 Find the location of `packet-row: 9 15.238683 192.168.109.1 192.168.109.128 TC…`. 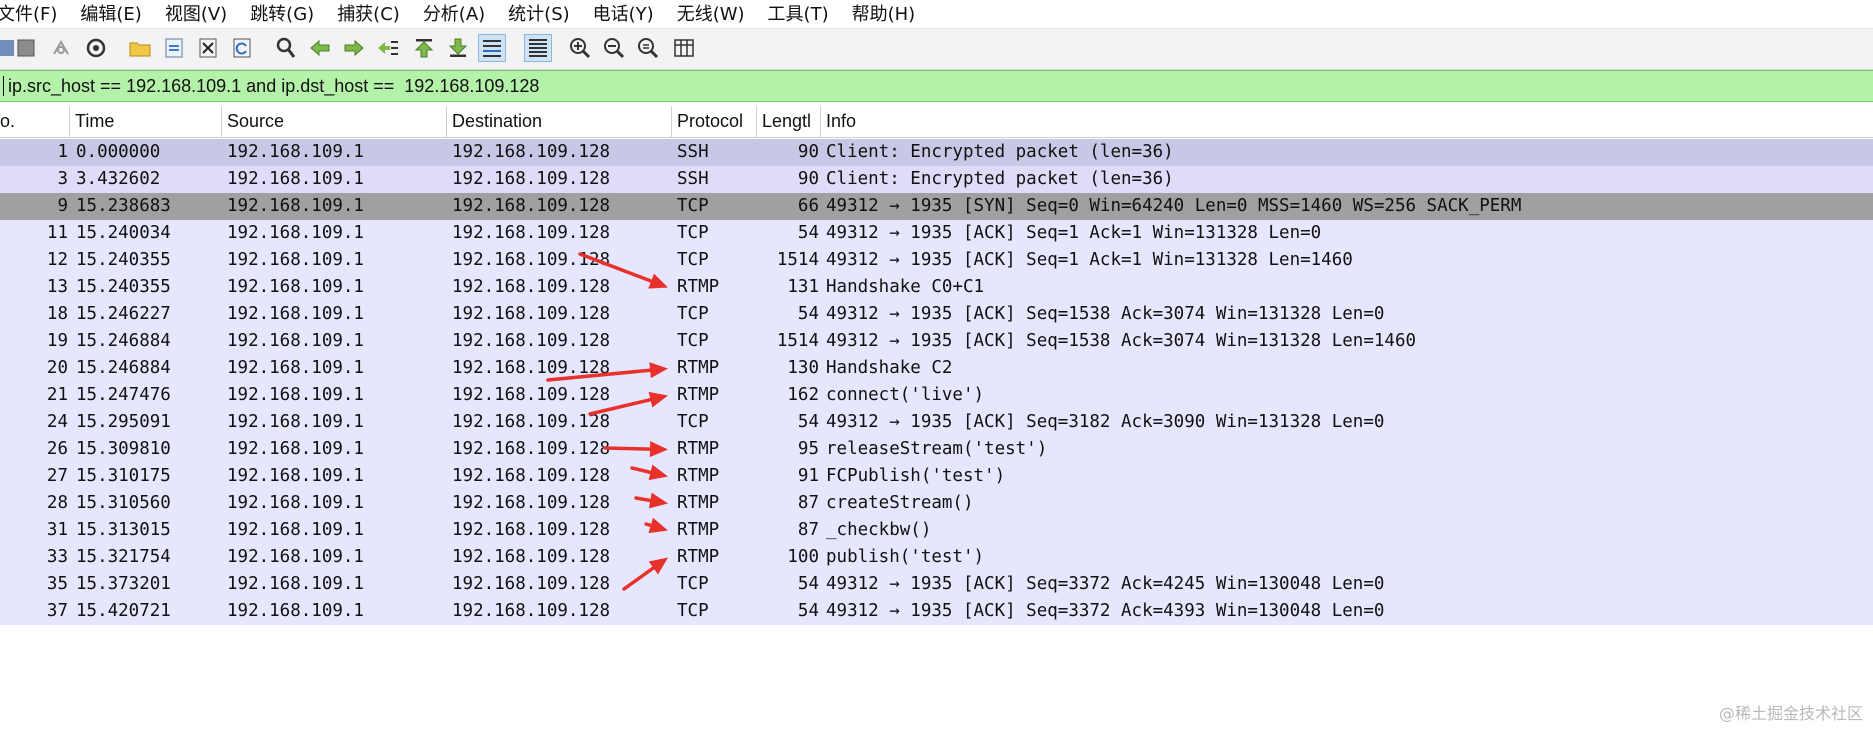

packet-row: 9 15.238683 192.168.109.1 192.168.109.128 TC… is located at coordinates (936, 206).